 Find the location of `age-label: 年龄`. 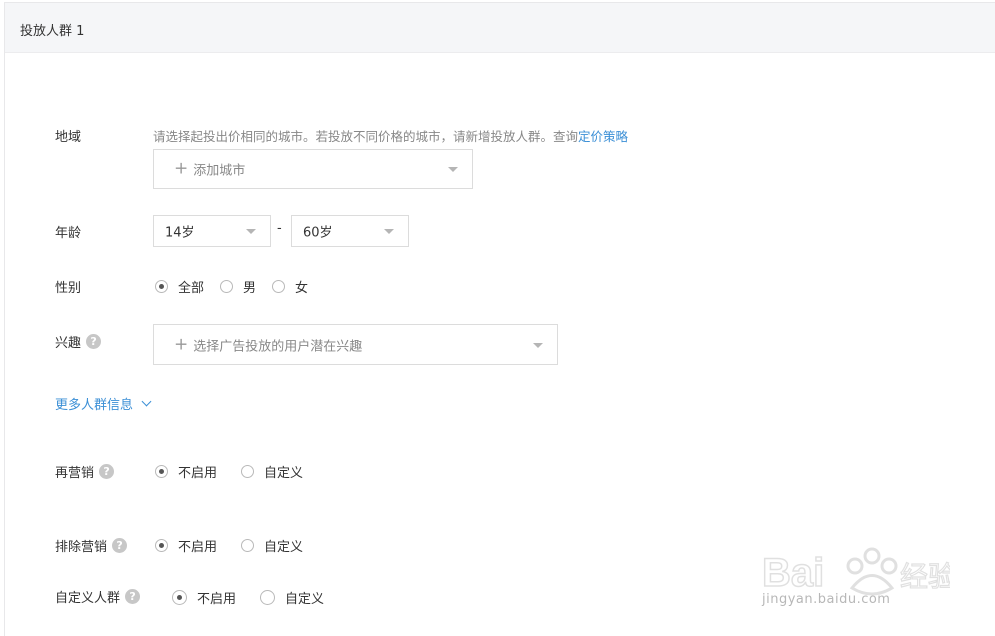

age-label: 年龄 is located at coordinates (68, 233).